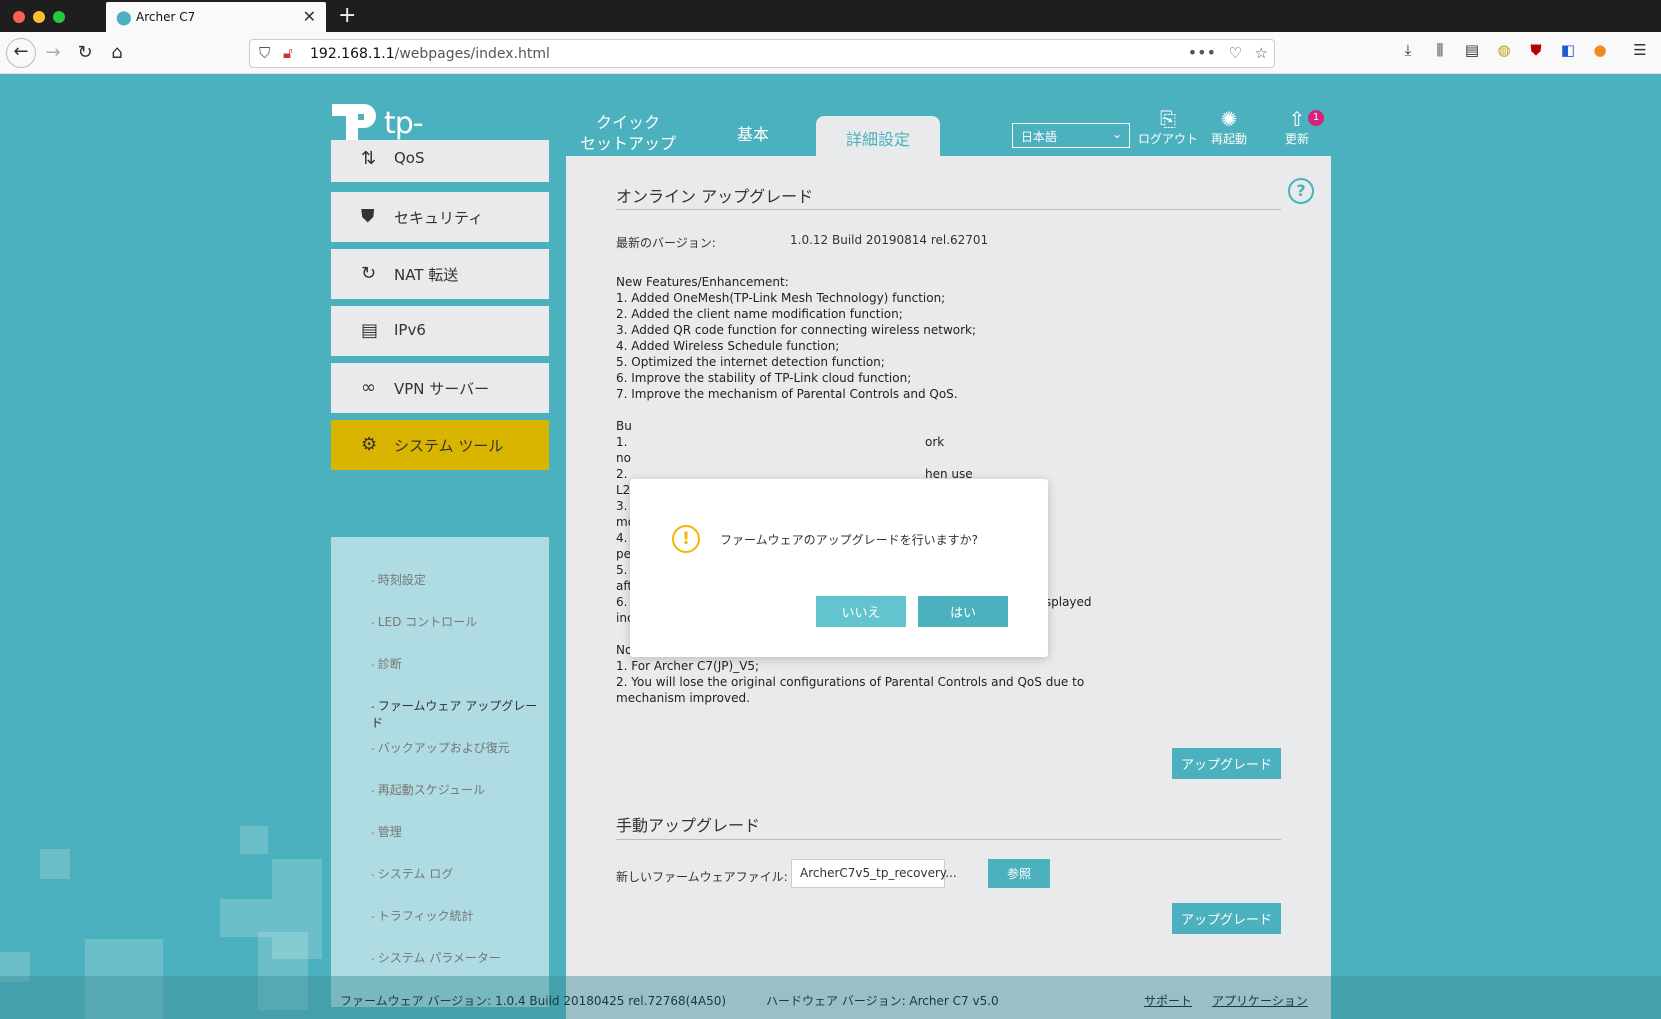 This screenshot has width=1661, height=1019. What do you see at coordinates (1296, 139) in the screenshot?
I see `update-label: 更新` at bounding box center [1296, 139].